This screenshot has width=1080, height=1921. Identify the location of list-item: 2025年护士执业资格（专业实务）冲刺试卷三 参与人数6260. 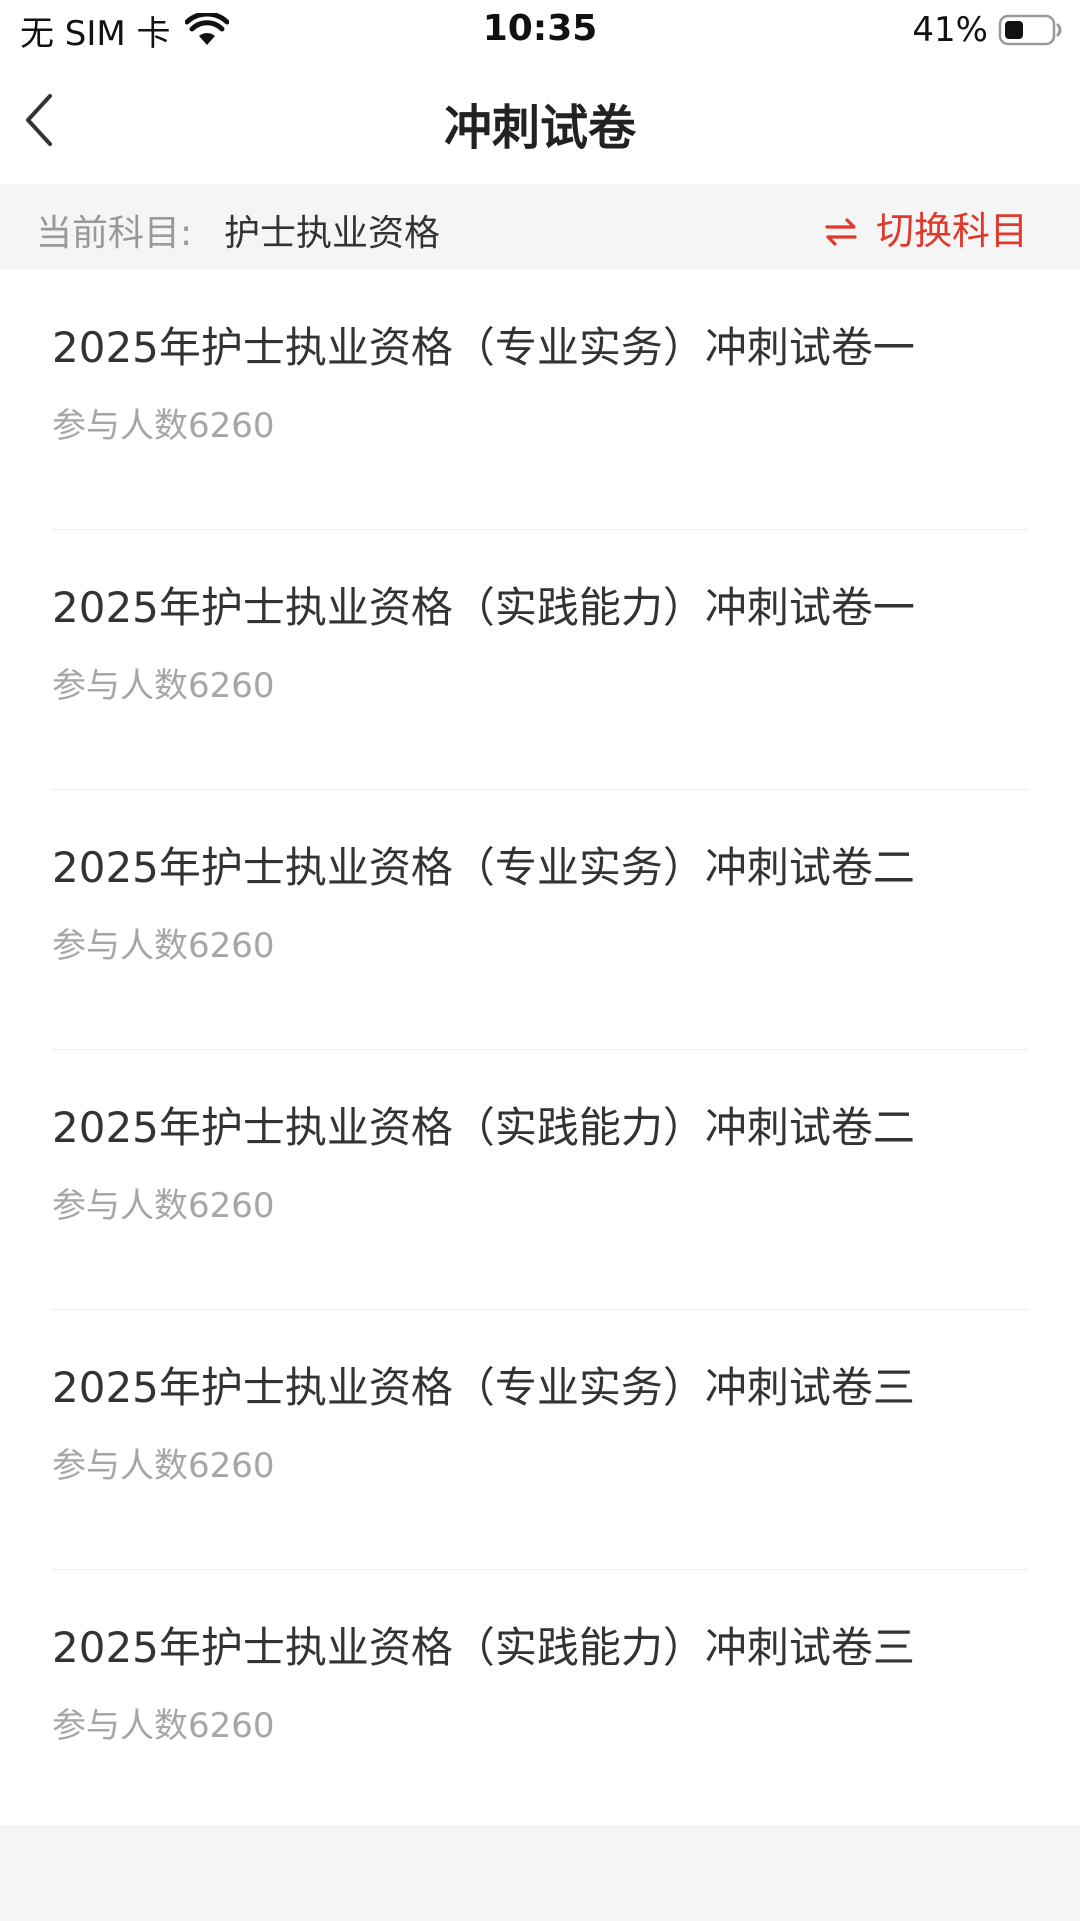
(540, 1440).